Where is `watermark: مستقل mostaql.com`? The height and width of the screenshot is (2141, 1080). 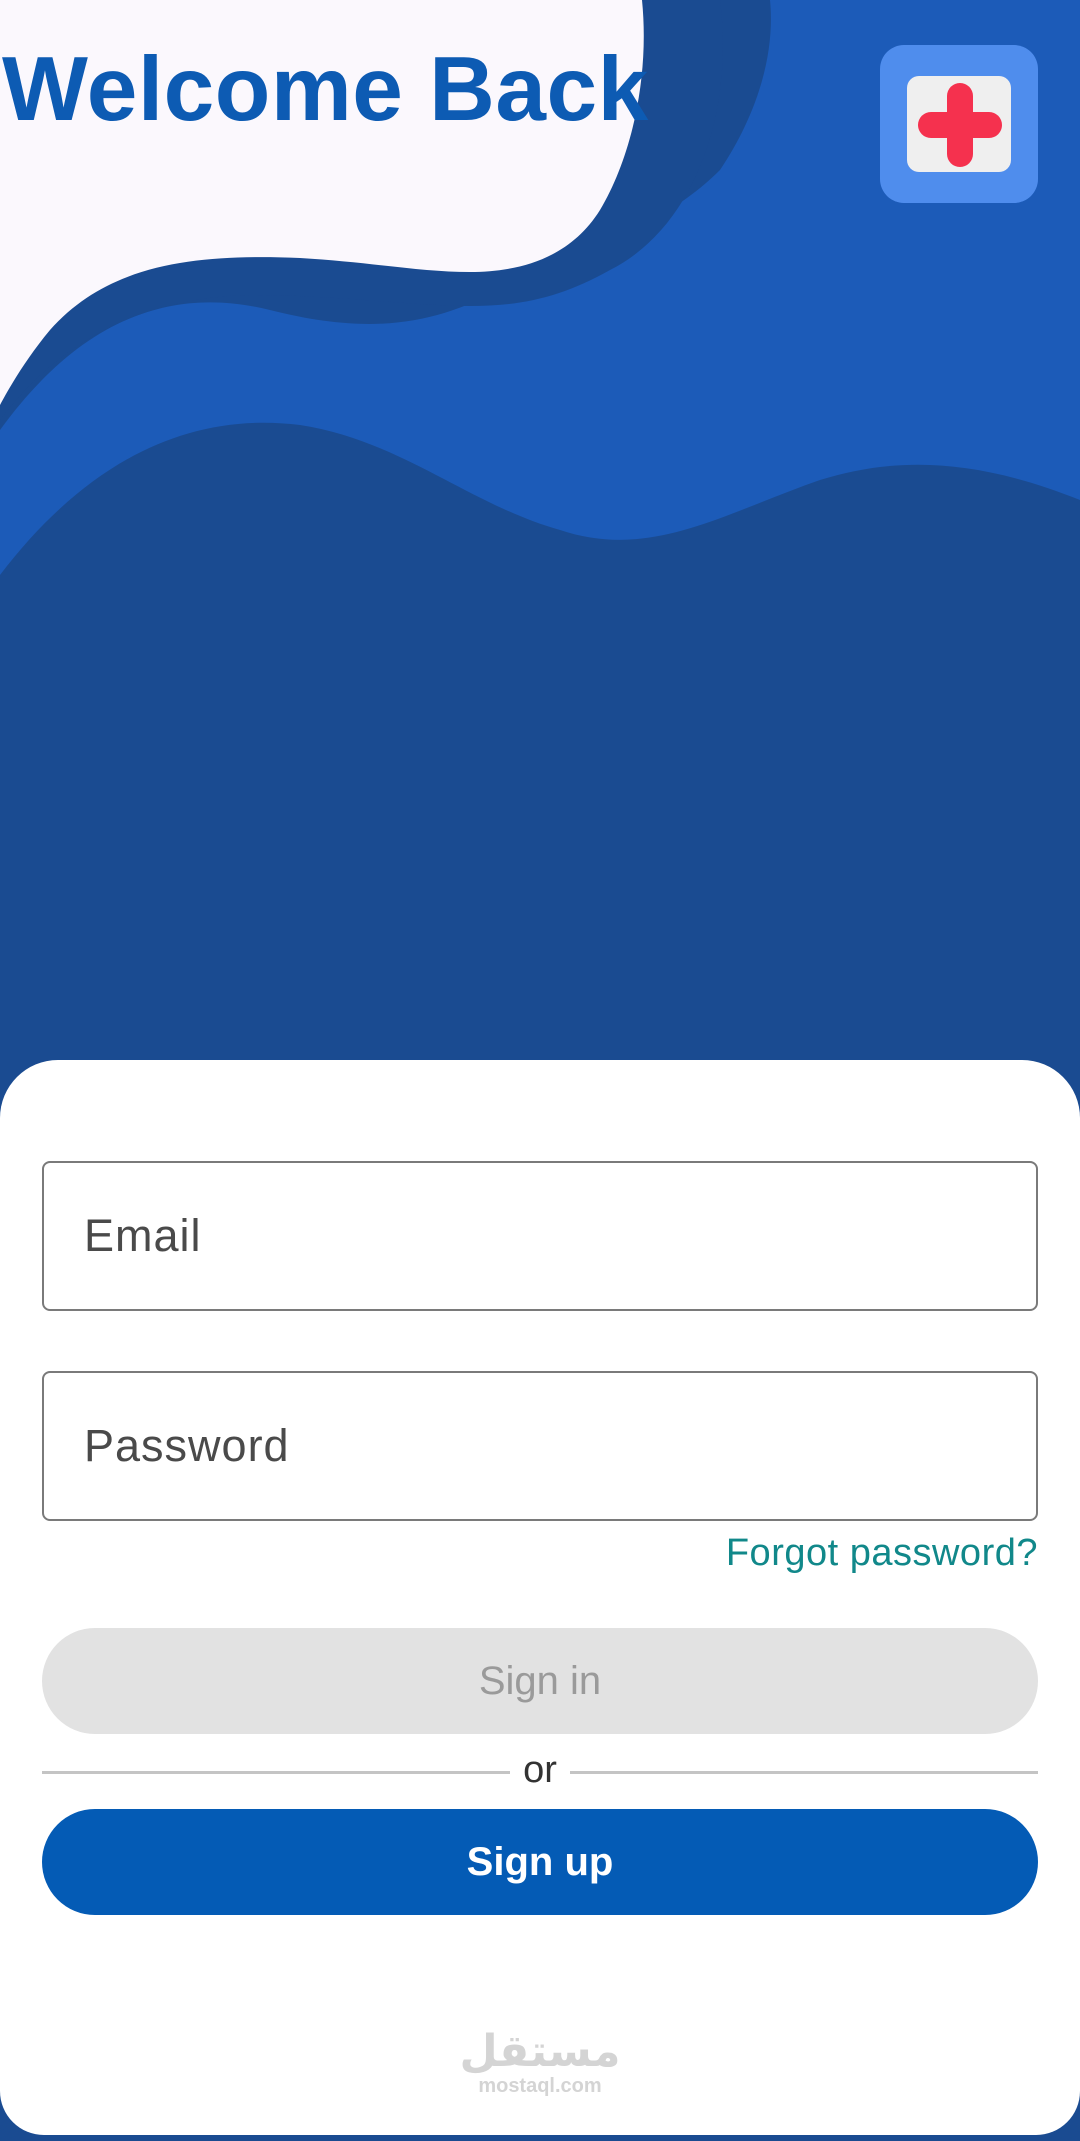
watermark: مستقل mostaql.com is located at coordinates (540, 2064).